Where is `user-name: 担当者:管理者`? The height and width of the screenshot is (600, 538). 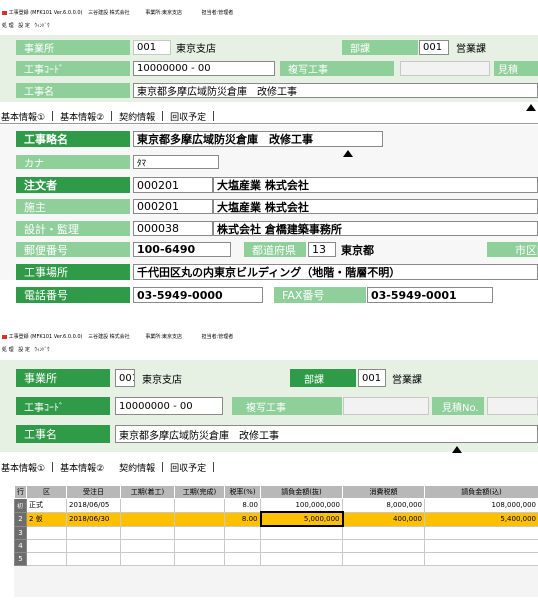 user-name: 担当者:管理者 is located at coordinates (217, 337).